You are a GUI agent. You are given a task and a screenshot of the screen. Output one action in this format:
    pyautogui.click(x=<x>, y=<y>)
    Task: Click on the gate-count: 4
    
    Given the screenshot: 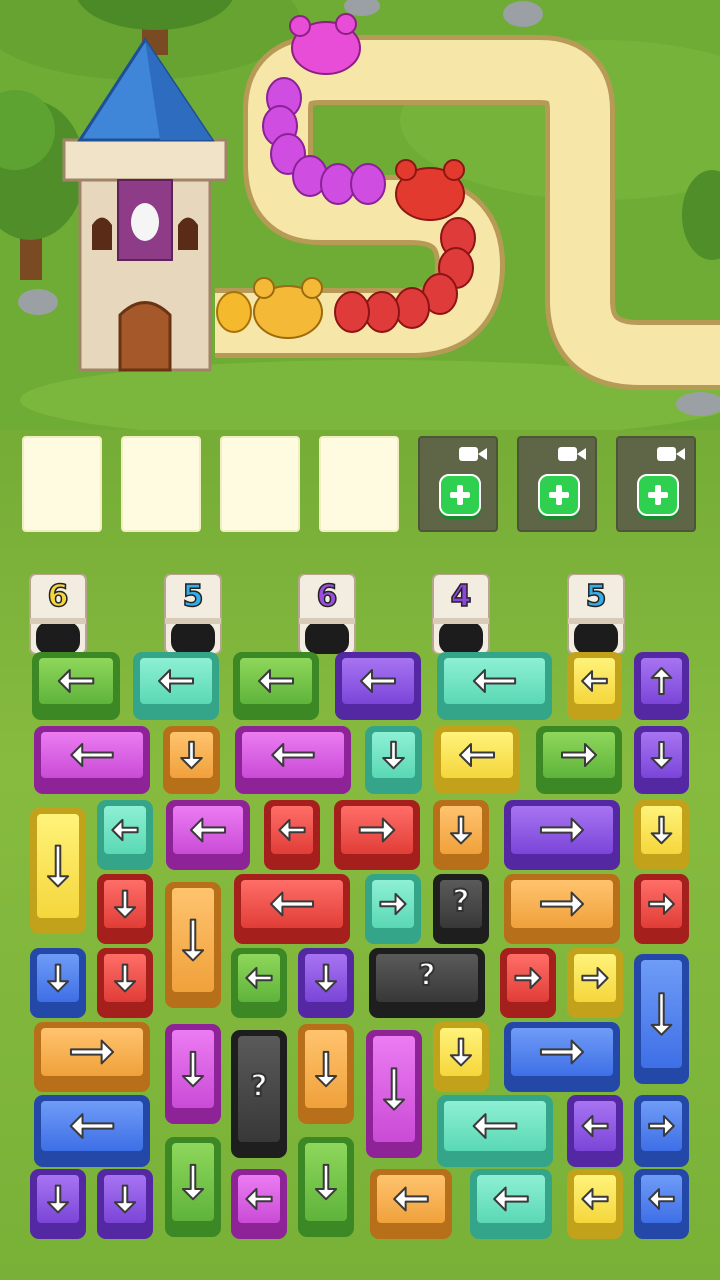 What is the action you would take?
    pyautogui.click(x=461, y=596)
    